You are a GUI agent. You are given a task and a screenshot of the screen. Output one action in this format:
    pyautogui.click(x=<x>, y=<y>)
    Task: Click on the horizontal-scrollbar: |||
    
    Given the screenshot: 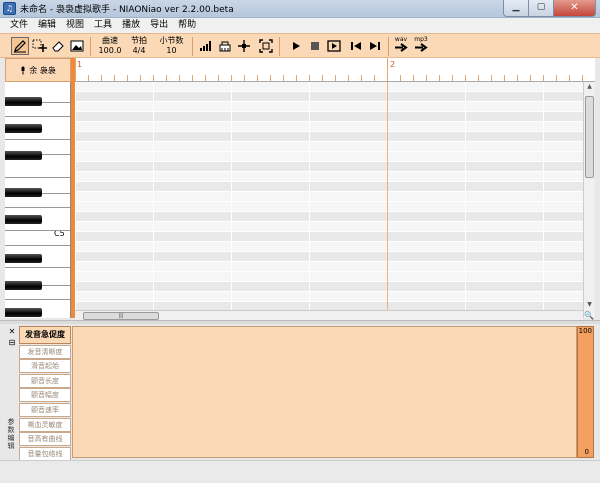 What is the action you would take?
    pyautogui.click(x=329, y=315)
    